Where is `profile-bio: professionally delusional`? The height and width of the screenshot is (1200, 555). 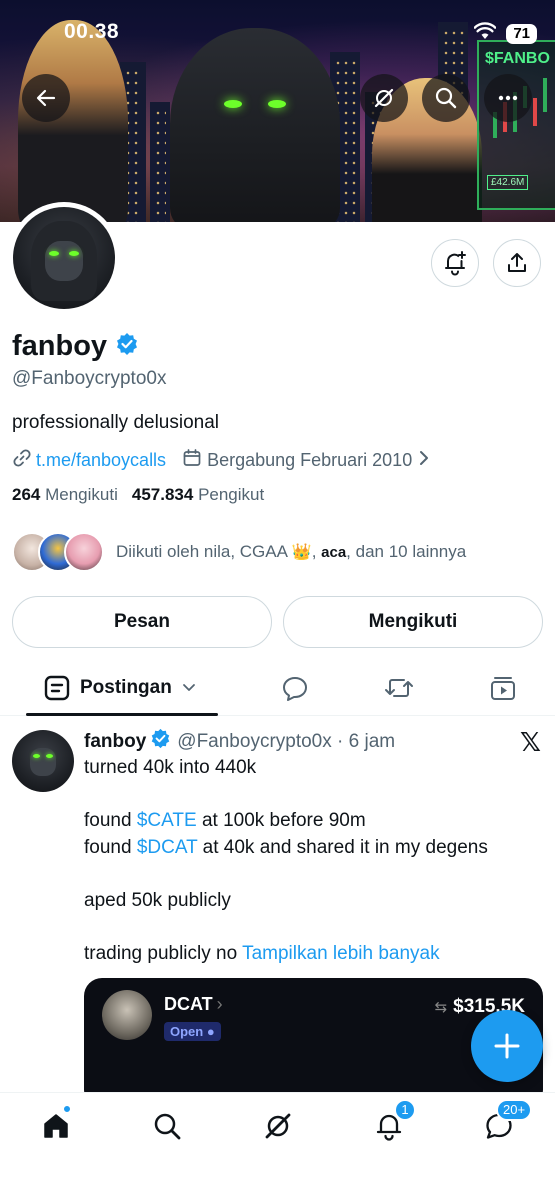 profile-bio: professionally delusional is located at coordinates (116, 422).